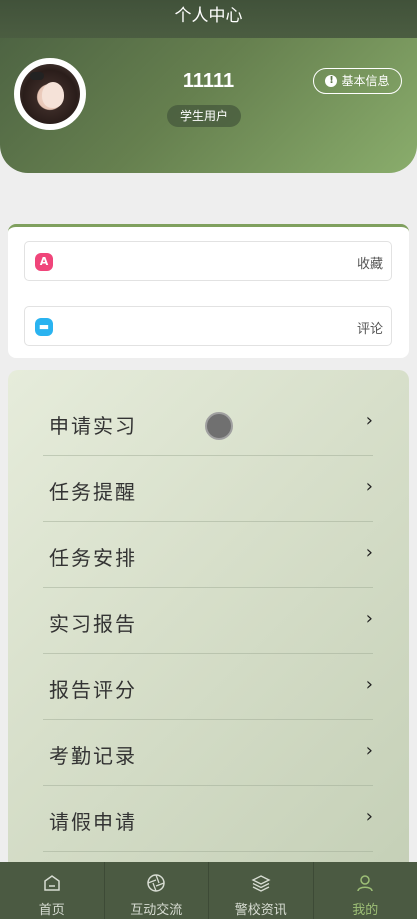 The width and height of the screenshot is (417, 919). What do you see at coordinates (331, 81) in the screenshot?
I see `info-icon: !` at bounding box center [331, 81].